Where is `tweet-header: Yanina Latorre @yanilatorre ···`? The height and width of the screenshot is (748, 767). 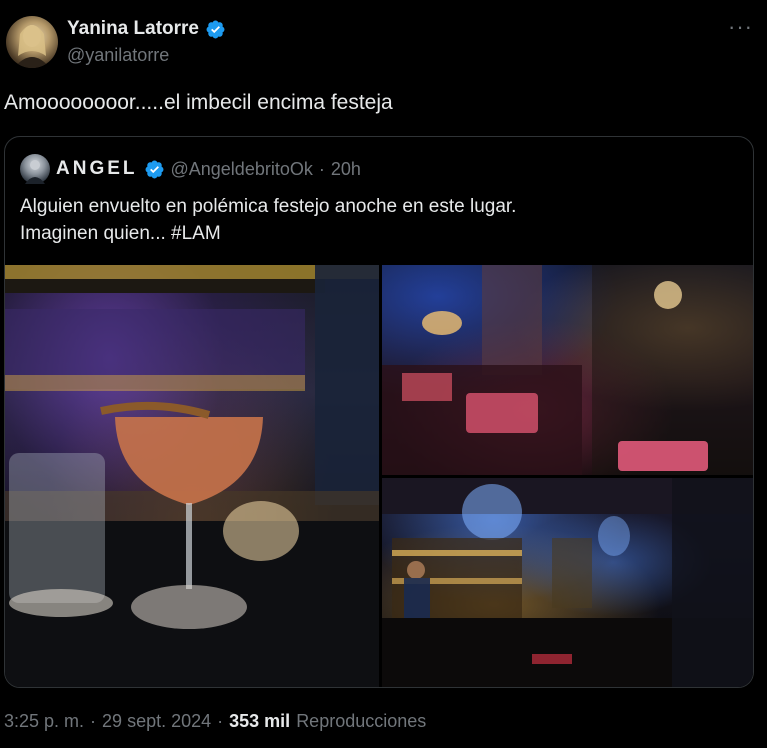
tweet-header: Yanina Latorre @yanilatorre ··· is located at coordinates (383, 40).